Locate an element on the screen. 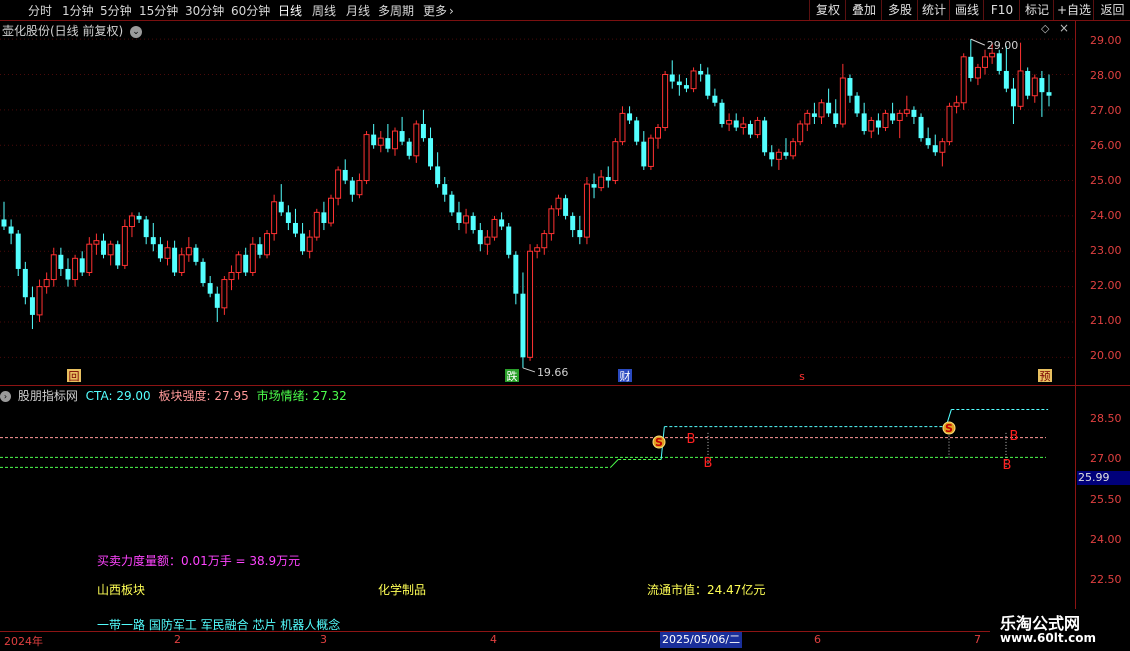 The image size is (1130, 651). period-tab-monthly: 月线 is located at coordinates (358, 10).